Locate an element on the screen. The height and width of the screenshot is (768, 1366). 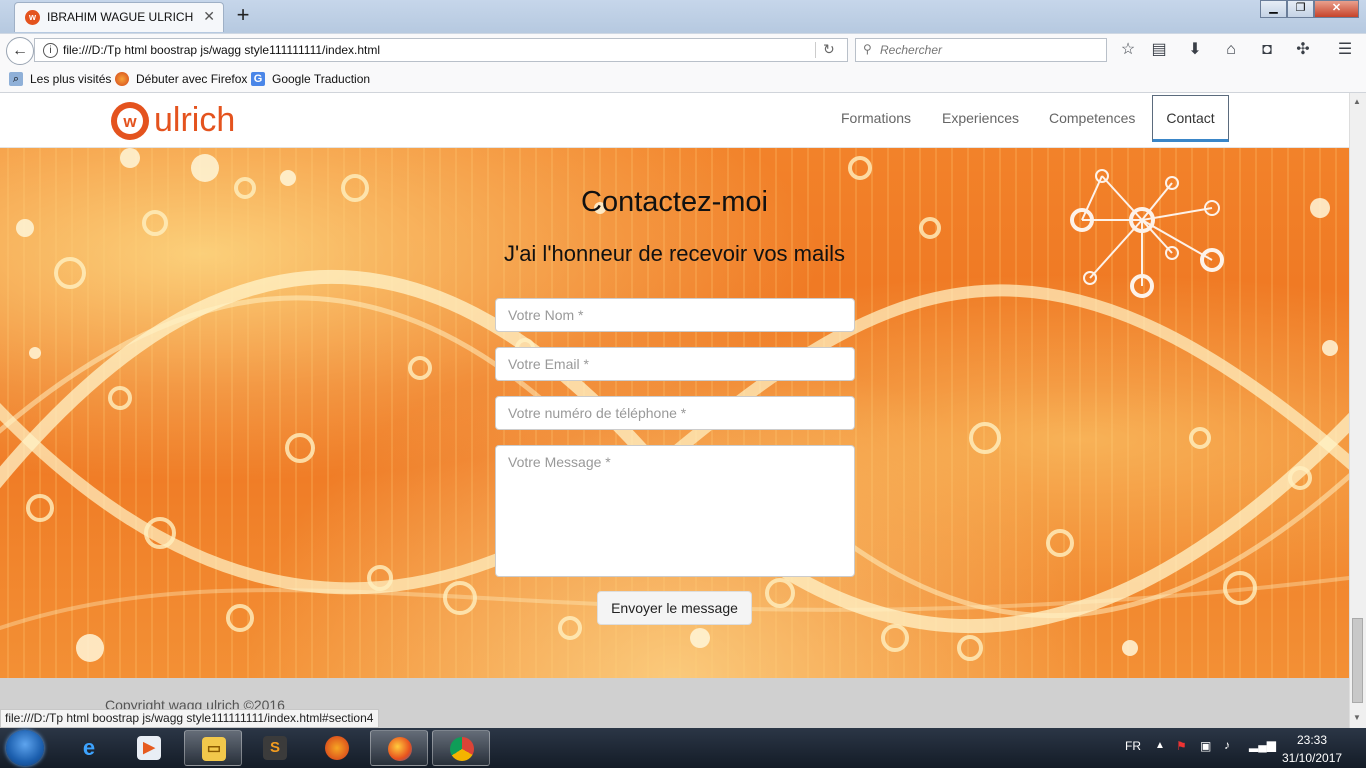
start-button is located at coordinates (25, 748).